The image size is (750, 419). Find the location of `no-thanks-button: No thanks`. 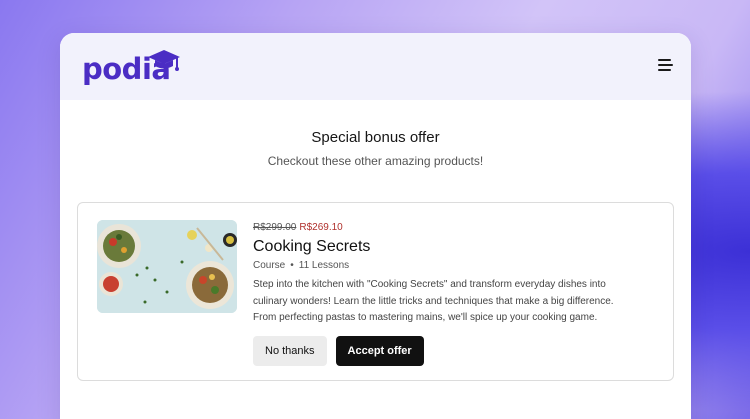

no-thanks-button: No thanks is located at coordinates (290, 350).